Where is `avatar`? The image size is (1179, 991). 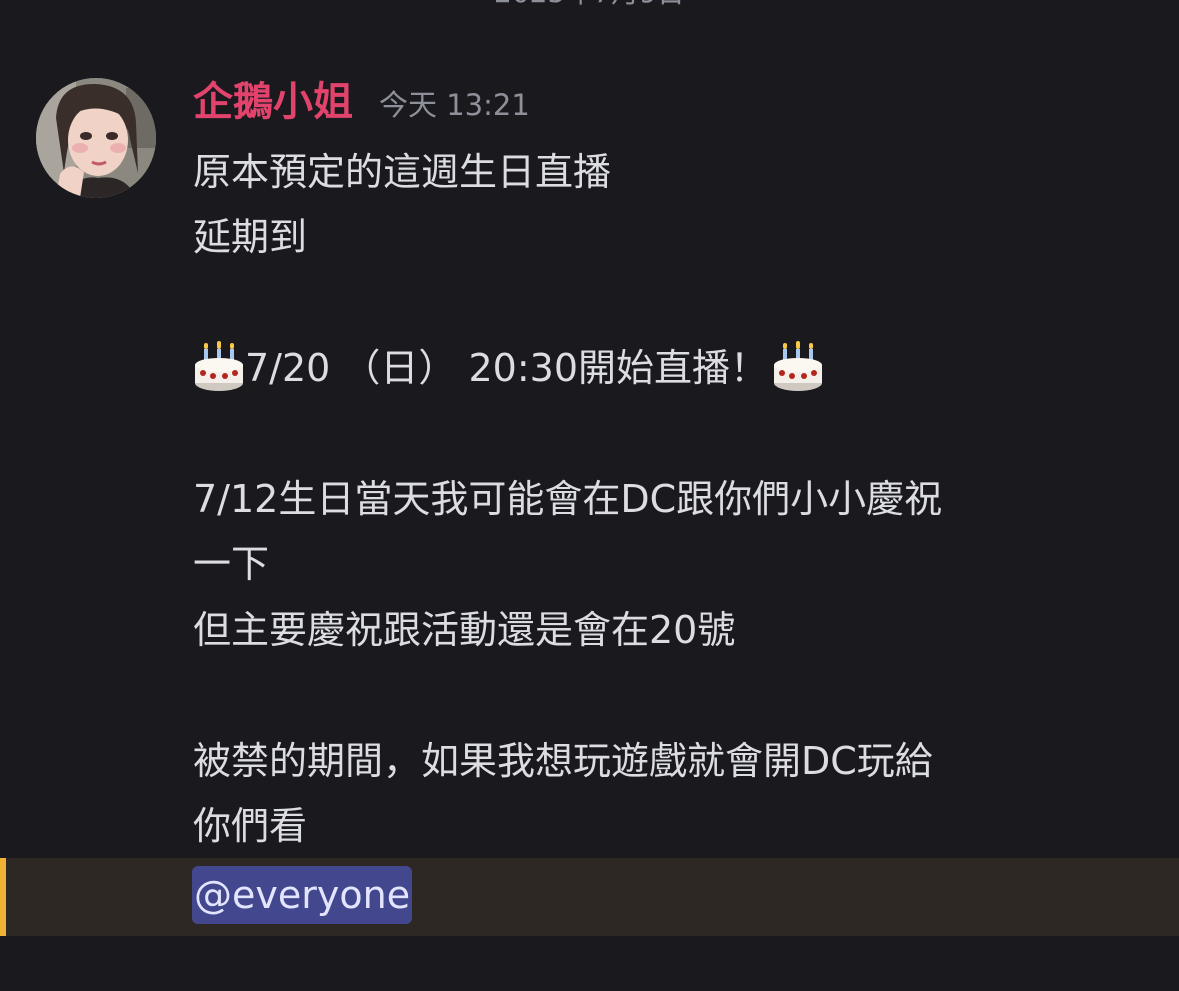 avatar is located at coordinates (96, 138).